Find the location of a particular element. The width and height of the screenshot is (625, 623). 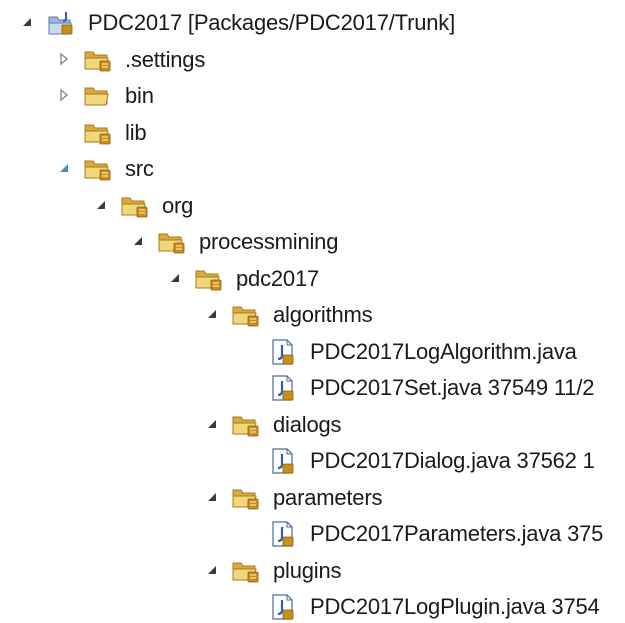

tree-item-label: PDC2017Parameters.java 375 is located at coordinates (457, 533).